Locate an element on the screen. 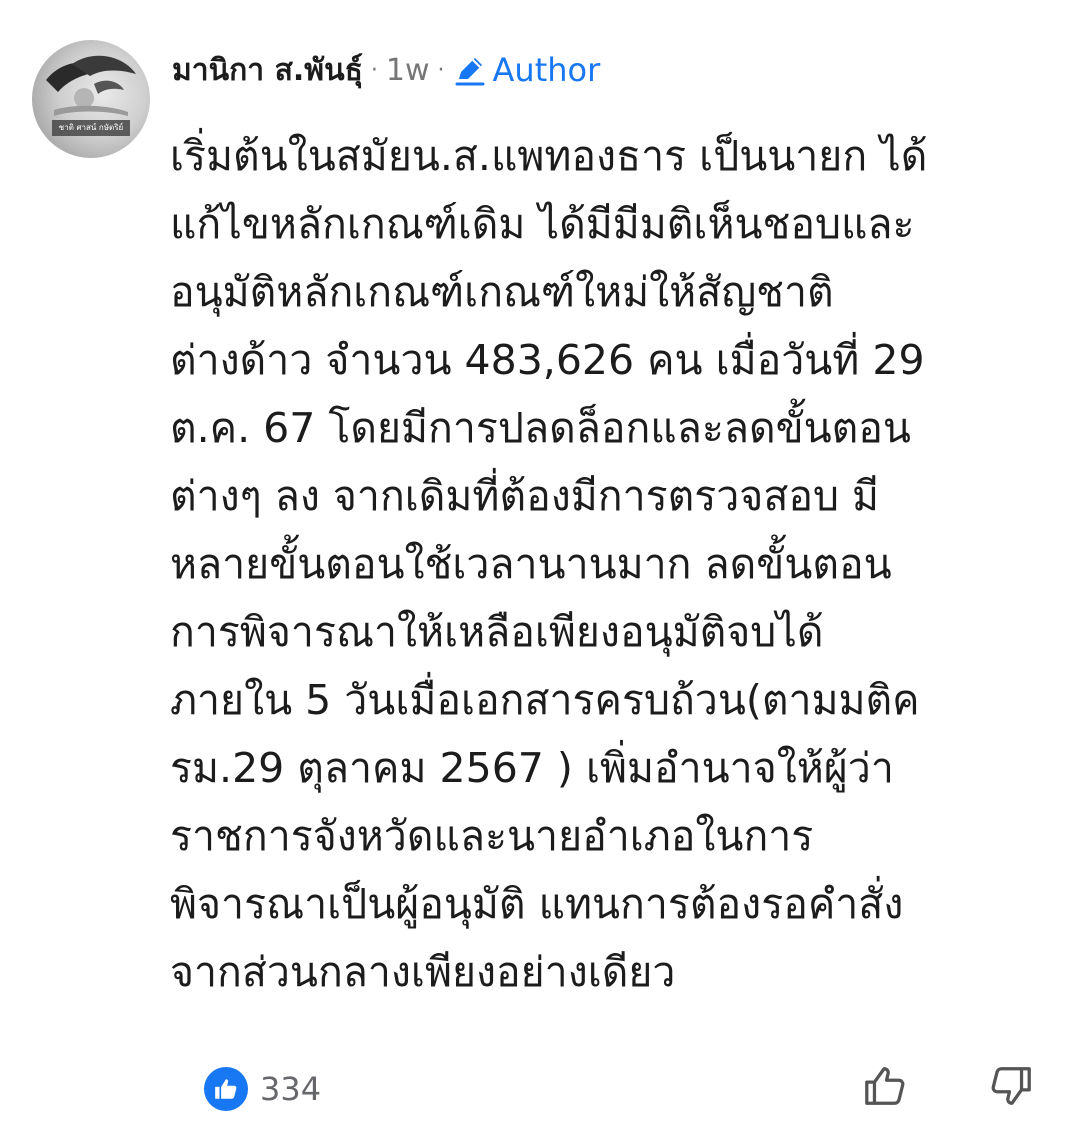  author-name: มานิกา ส.พันธุ์ is located at coordinates (267, 70).